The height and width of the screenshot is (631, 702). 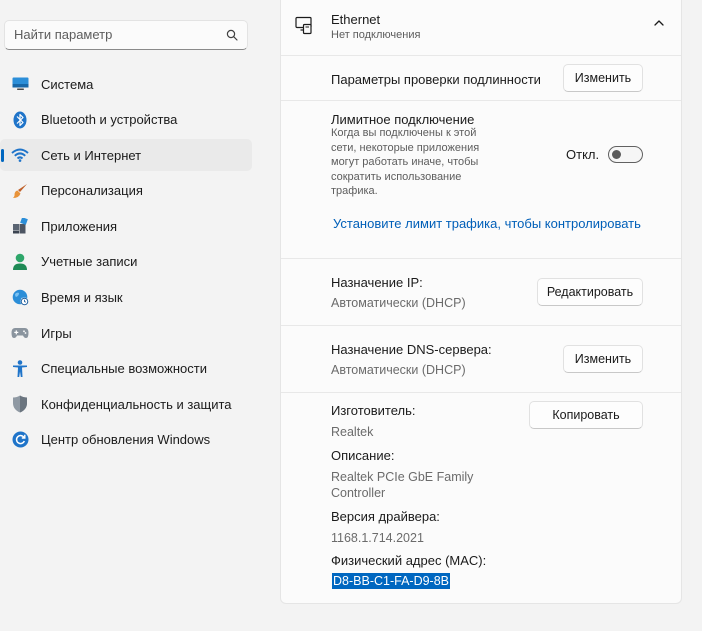 I want to click on search-box, so click(x=126, y=35).